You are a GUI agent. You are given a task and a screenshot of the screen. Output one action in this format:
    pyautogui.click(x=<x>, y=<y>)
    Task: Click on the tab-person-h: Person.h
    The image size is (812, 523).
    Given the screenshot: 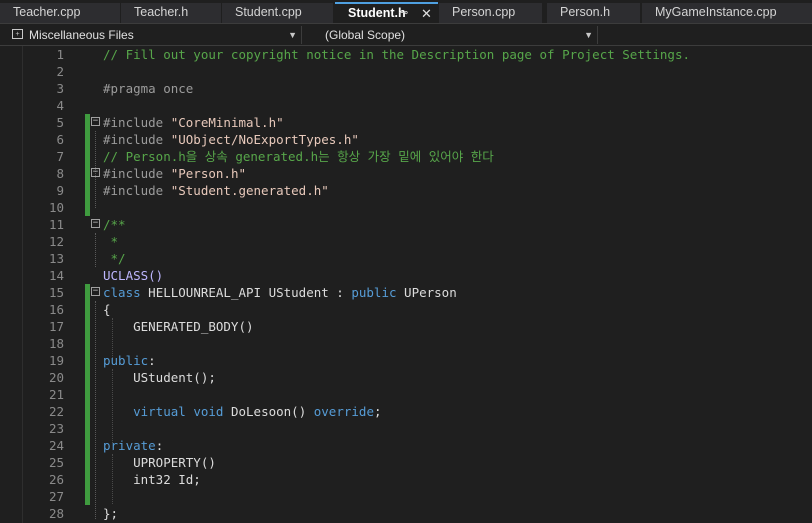 What is the action you would take?
    pyautogui.click(x=593, y=13)
    